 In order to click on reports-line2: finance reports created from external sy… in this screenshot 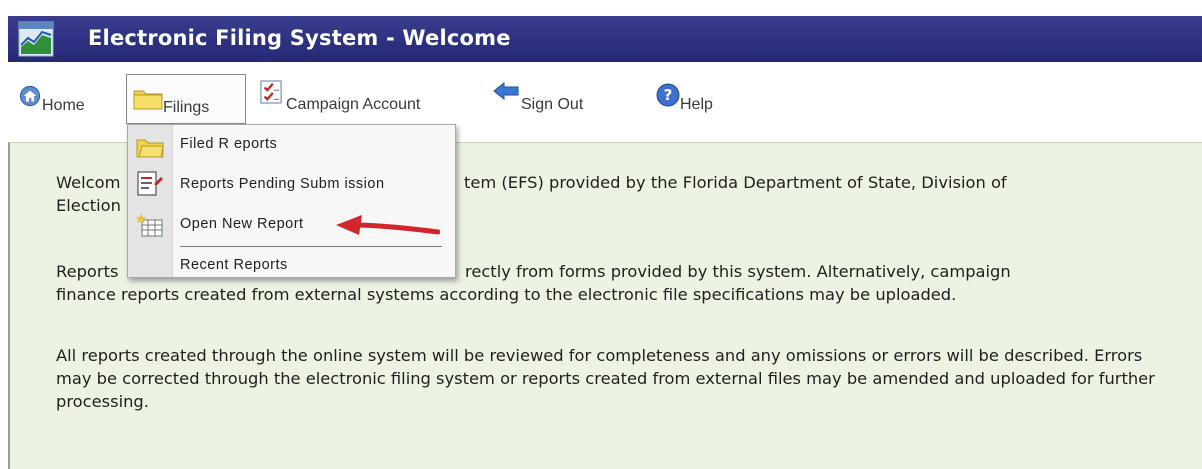, I will do `click(506, 294)`.